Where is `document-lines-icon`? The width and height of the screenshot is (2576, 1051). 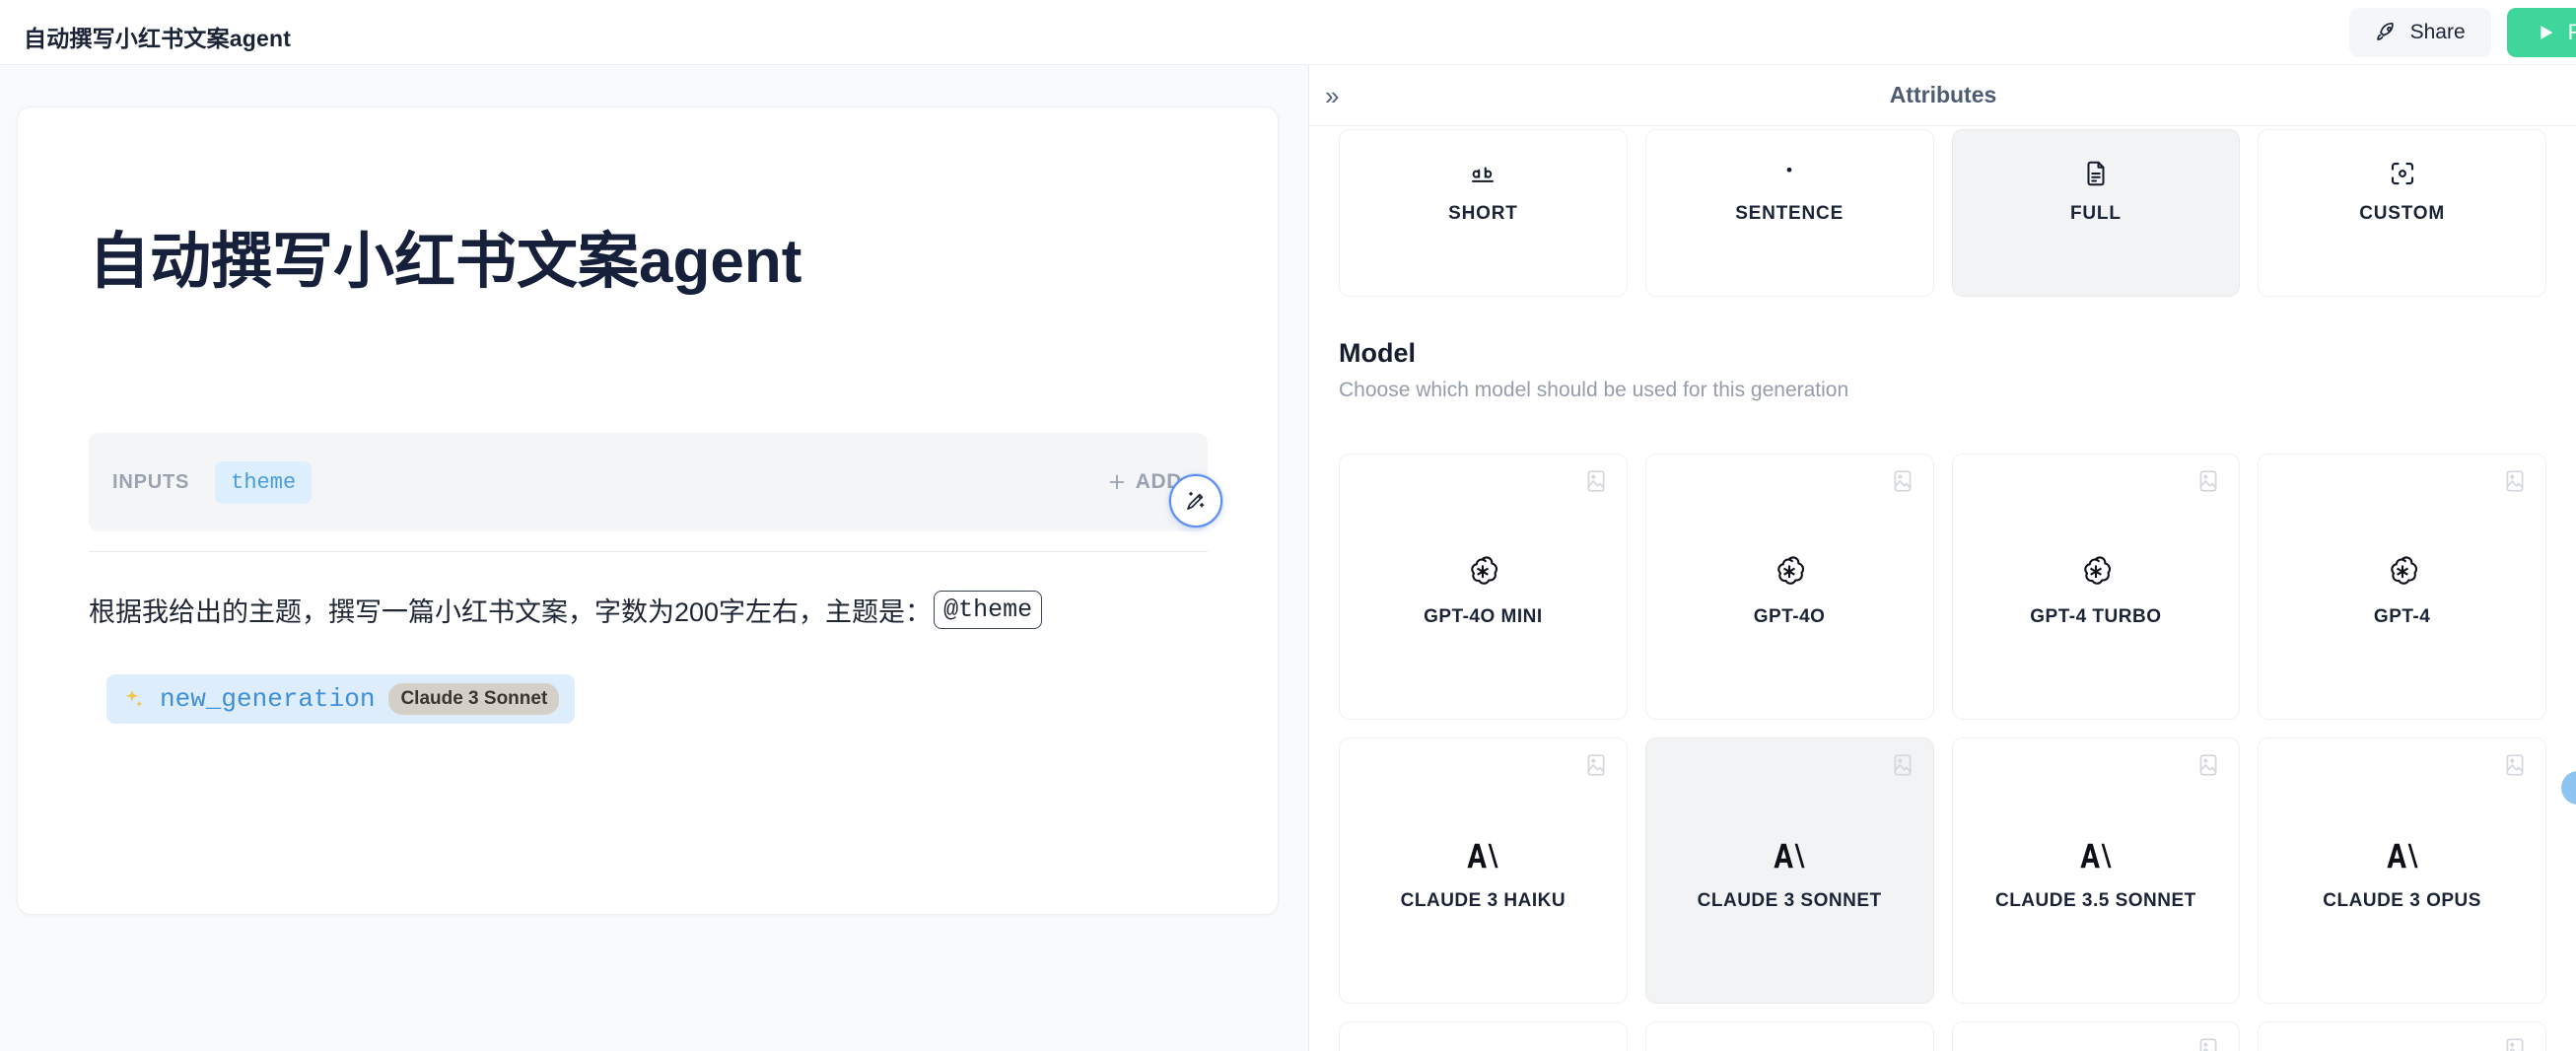 document-lines-icon is located at coordinates (2096, 173).